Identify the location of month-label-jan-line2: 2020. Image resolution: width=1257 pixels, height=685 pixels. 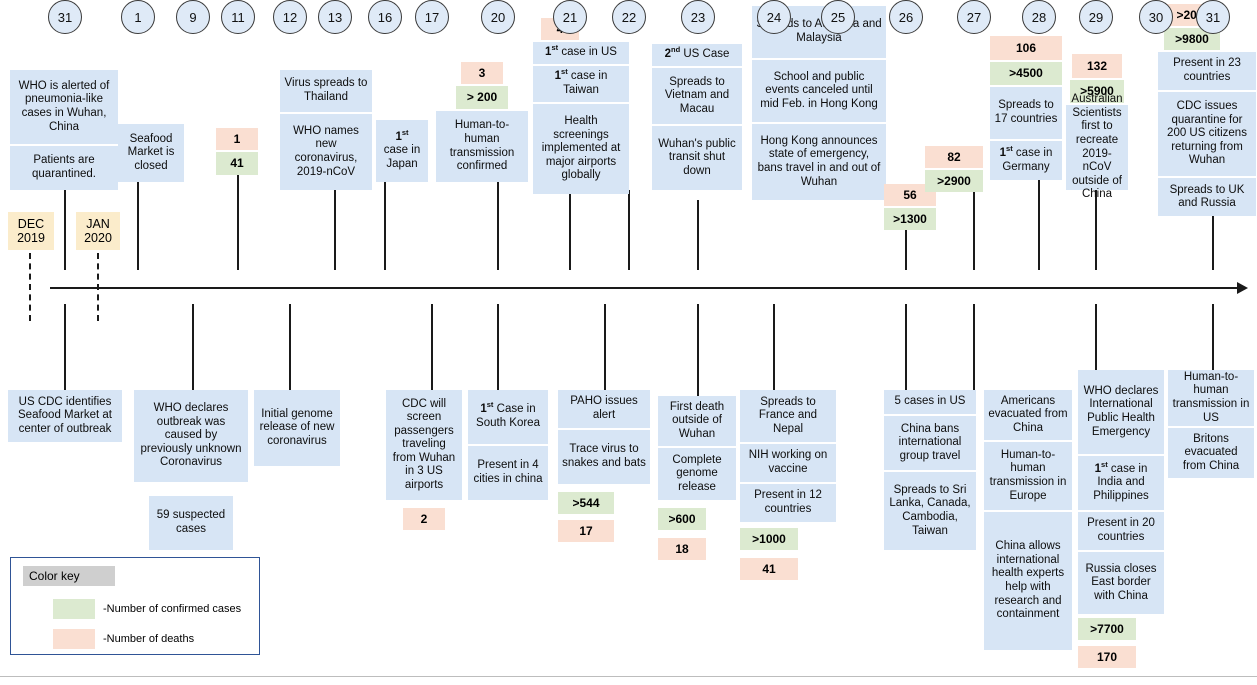
(98, 238).